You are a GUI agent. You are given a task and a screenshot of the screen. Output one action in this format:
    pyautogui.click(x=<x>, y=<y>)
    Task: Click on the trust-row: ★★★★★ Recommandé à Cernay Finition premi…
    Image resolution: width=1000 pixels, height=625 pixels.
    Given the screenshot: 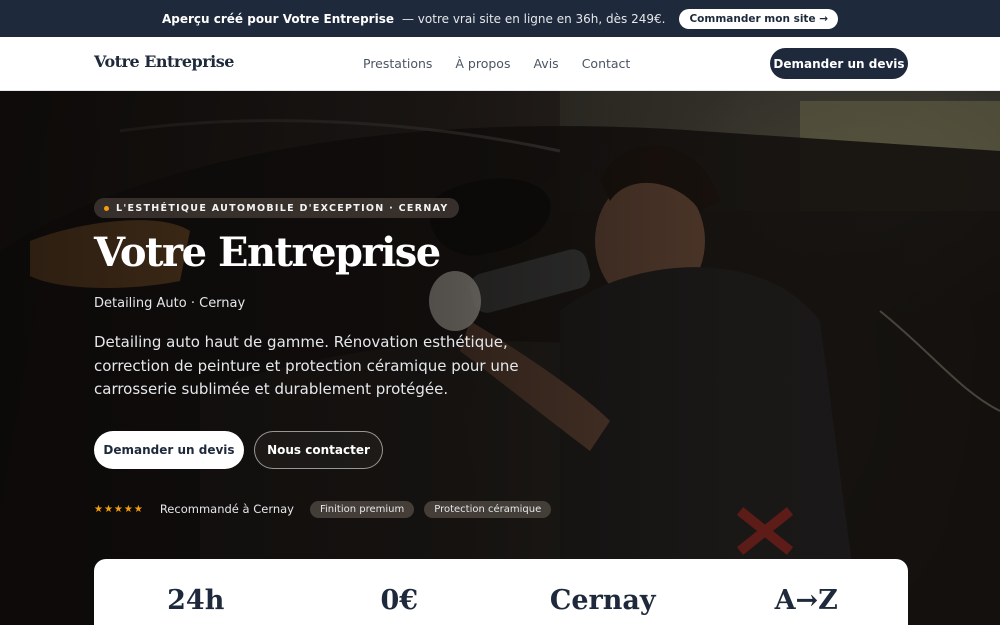 What is the action you would take?
    pyautogui.click(x=323, y=509)
    